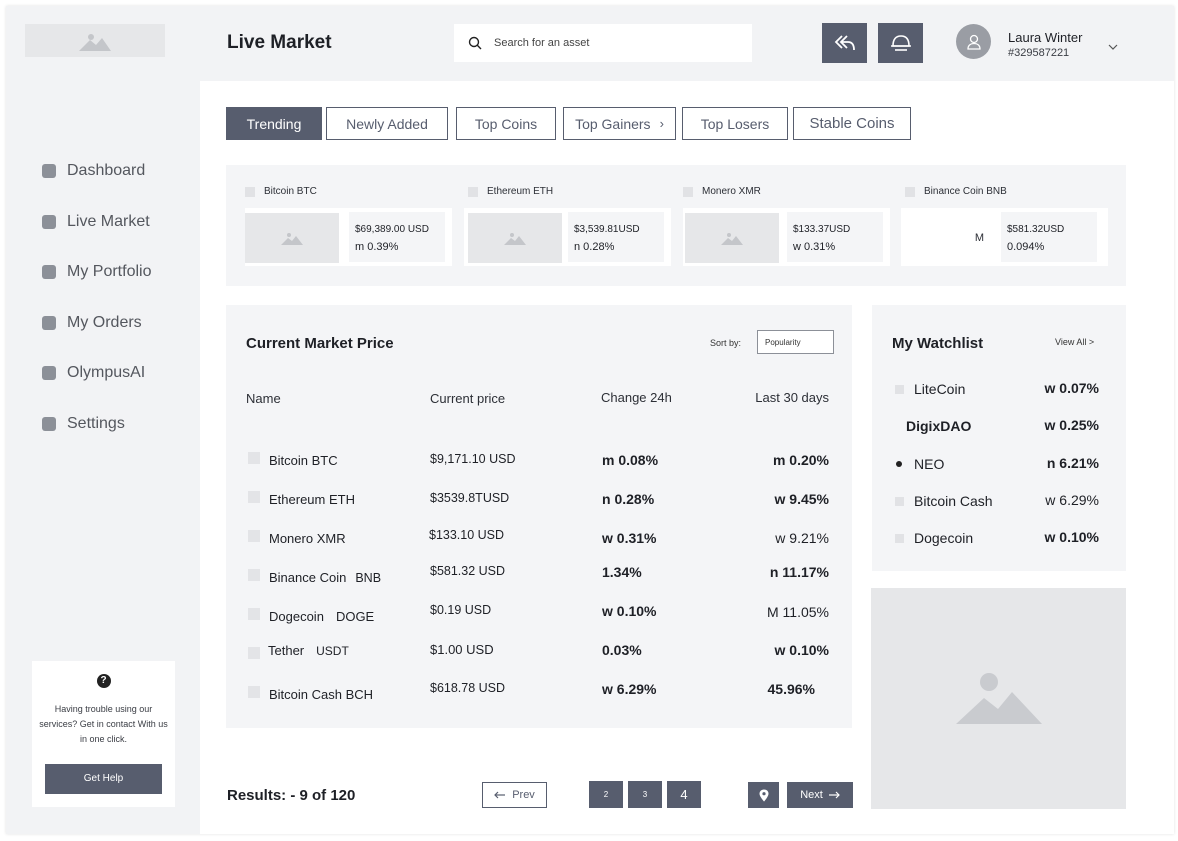 The width and height of the screenshot is (1178, 841). Describe the element at coordinates (630, 460) in the screenshot. I see `change-24h: m 0.08%` at that location.